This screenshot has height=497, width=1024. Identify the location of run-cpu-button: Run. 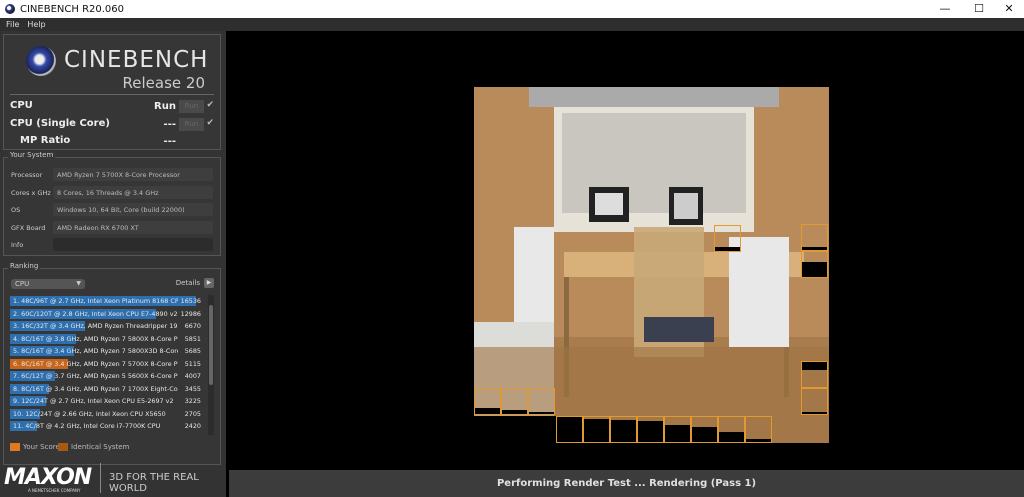
(191, 106).